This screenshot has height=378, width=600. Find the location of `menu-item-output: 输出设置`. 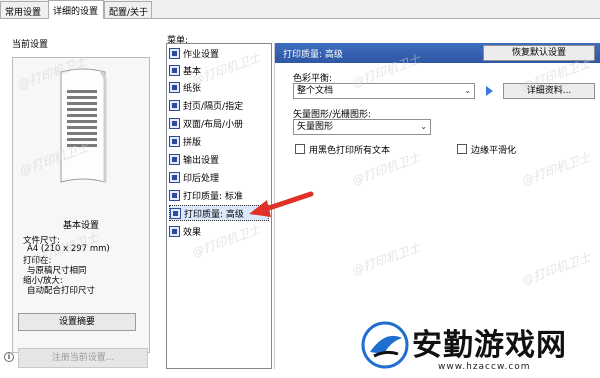

menu-item-output: 输出设置 is located at coordinates (219, 159).